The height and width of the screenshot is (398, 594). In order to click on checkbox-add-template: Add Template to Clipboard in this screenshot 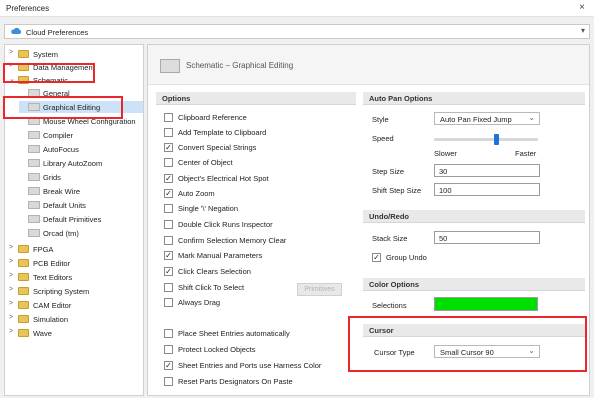, I will do `click(259, 133)`.